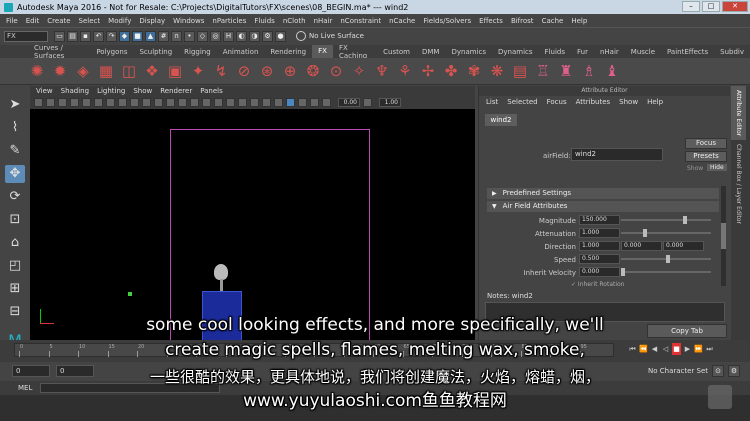 This screenshot has height=421, width=750. What do you see at coordinates (336, 71) in the screenshot?
I see `newton-field-icon: ⊙` at bounding box center [336, 71].